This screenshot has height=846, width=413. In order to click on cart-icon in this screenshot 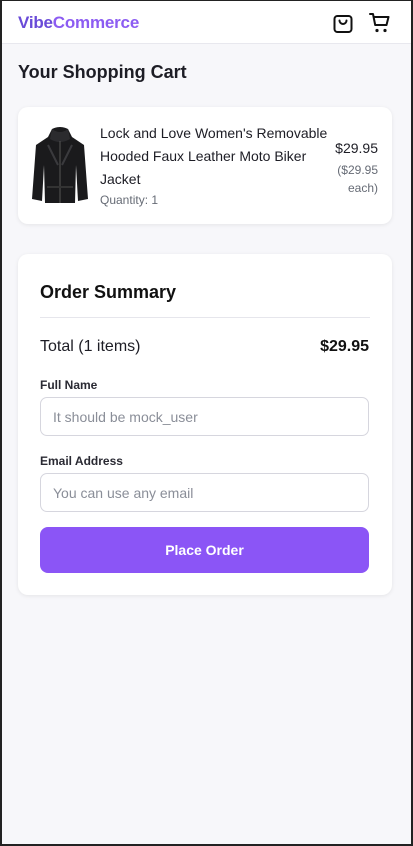, I will do `click(380, 23)`.